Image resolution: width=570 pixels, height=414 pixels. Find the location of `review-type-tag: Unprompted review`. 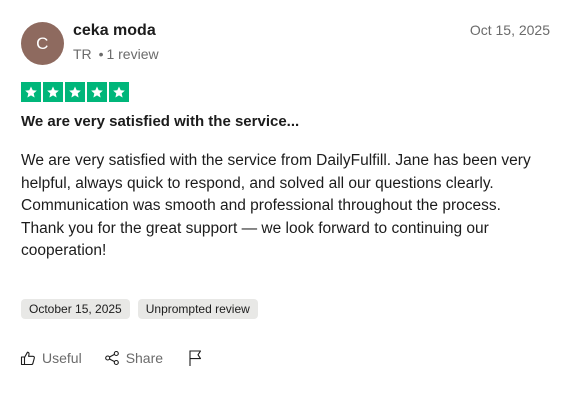

review-type-tag: Unprompted review is located at coordinates (197, 309).